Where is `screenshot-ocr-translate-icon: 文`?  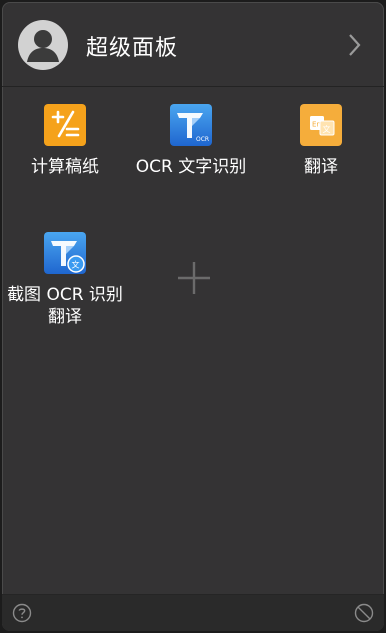
screenshot-ocr-translate-icon: 文 is located at coordinates (65, 253).